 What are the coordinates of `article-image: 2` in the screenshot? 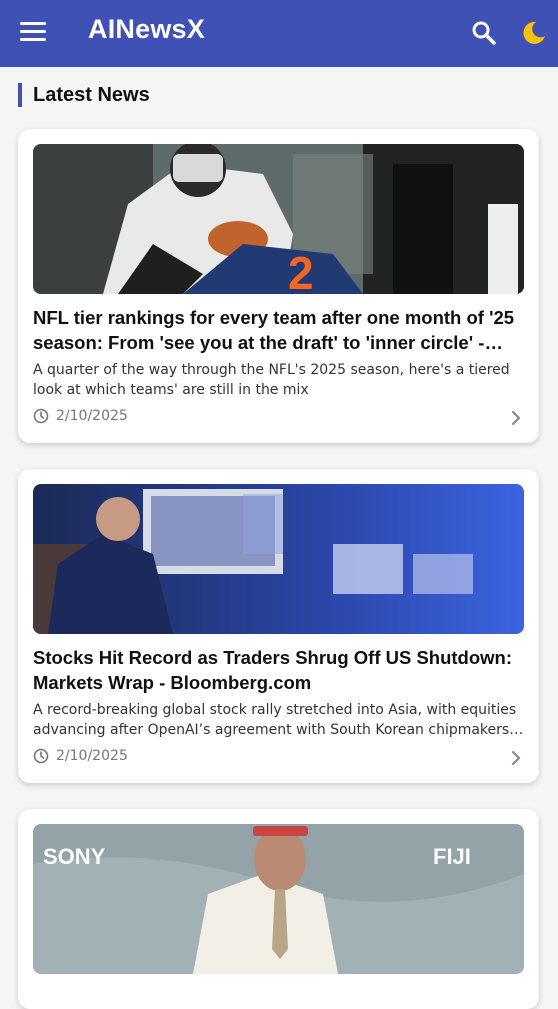 It's located at (278, 219).